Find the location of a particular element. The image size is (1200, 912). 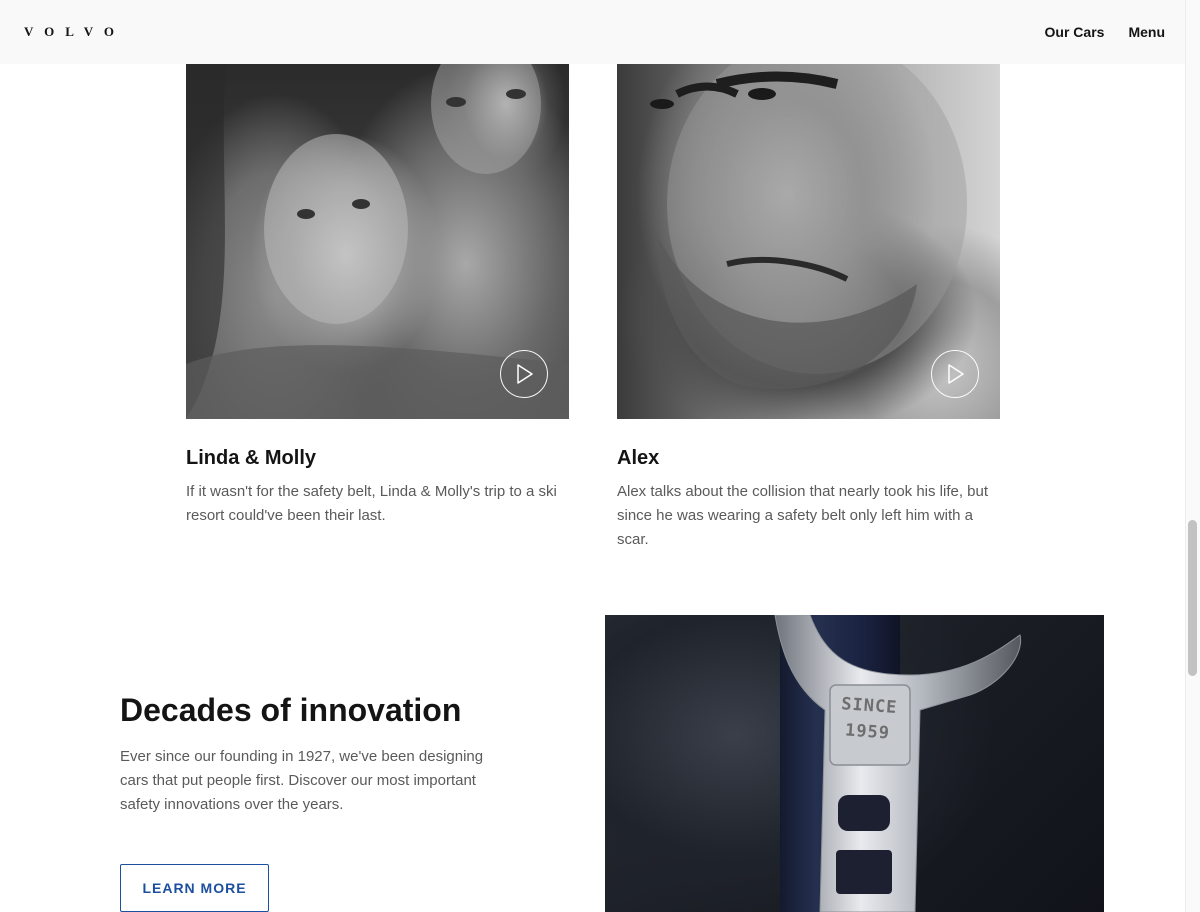

scrollbar-thumb is located at coordinates (1192, 598).